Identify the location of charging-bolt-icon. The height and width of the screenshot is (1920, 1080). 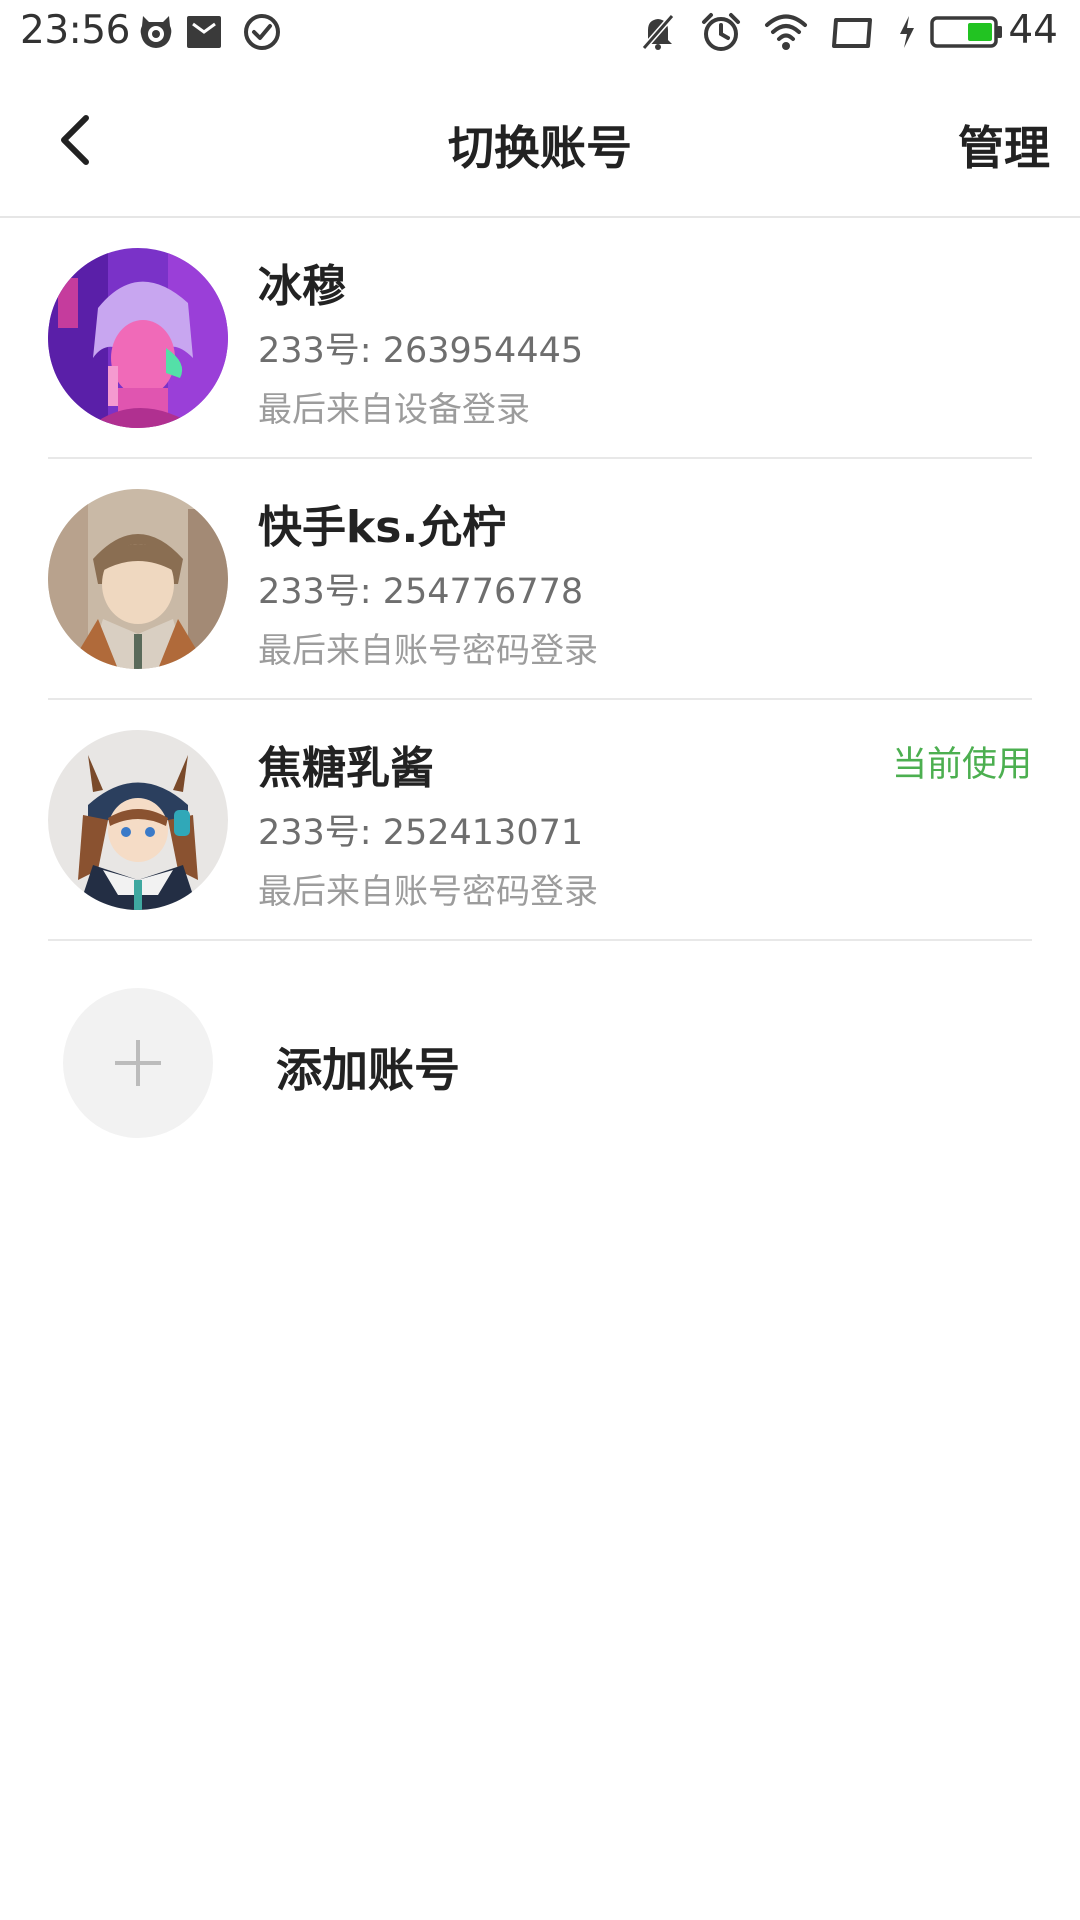
(907, 32).